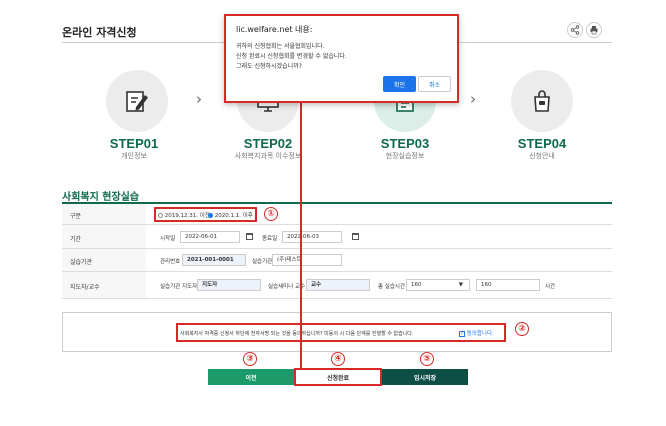 This screenshot has width=666, height=426. I want to click on checkbox-checked-icon: ✓, so click(462, 333).